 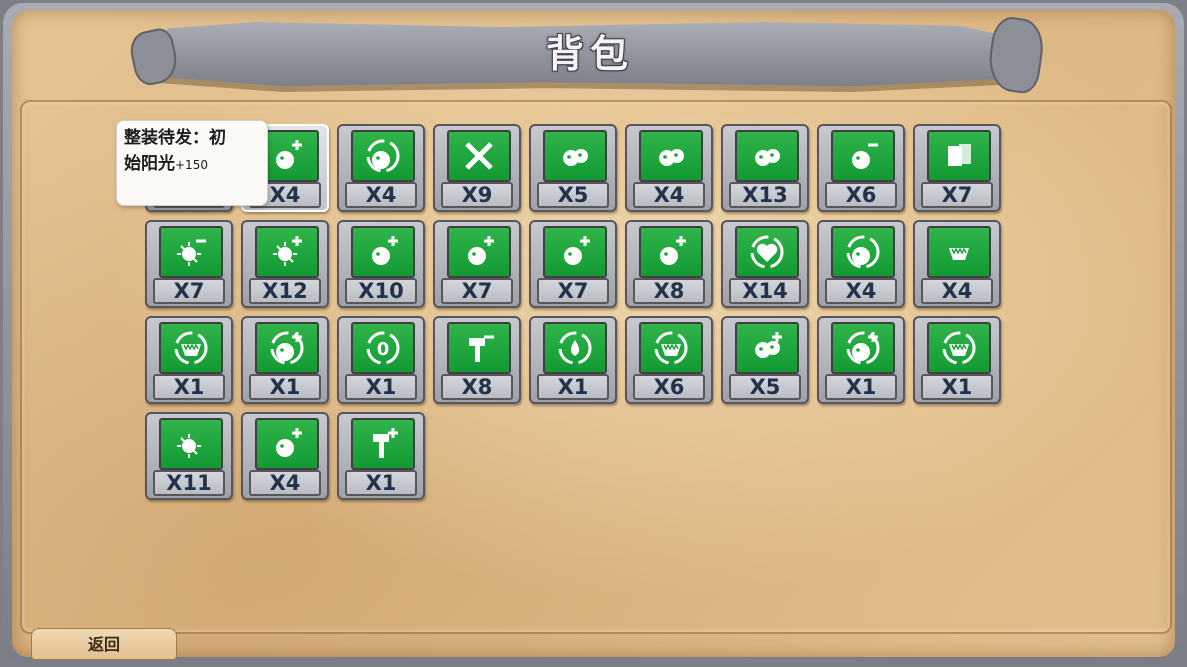 What do you see at coordinates (479, 348) in the screenshot?
I see `hammer-minus-icon` at bounding box center [479, 348].